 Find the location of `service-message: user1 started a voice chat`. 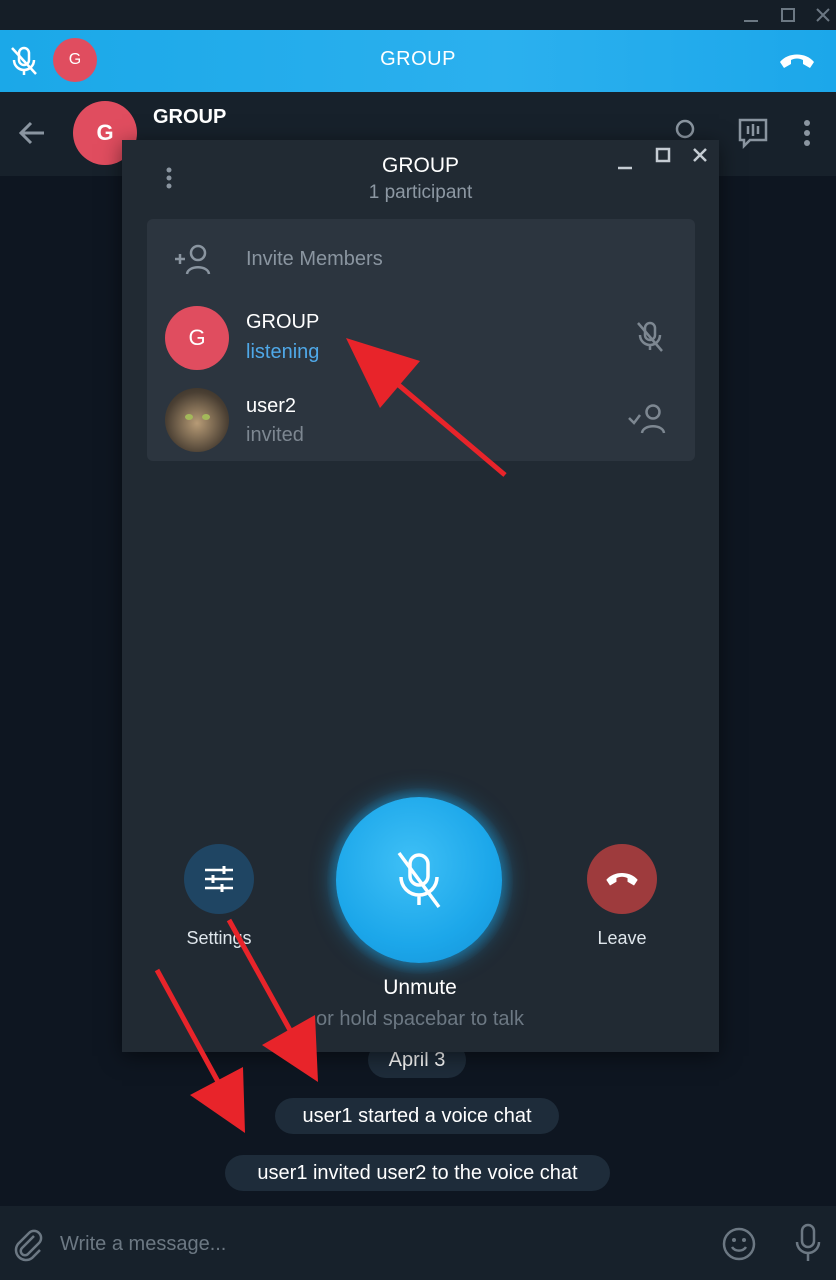

service-message: user1 started a voice chat is located at coordinates (417, 1116).